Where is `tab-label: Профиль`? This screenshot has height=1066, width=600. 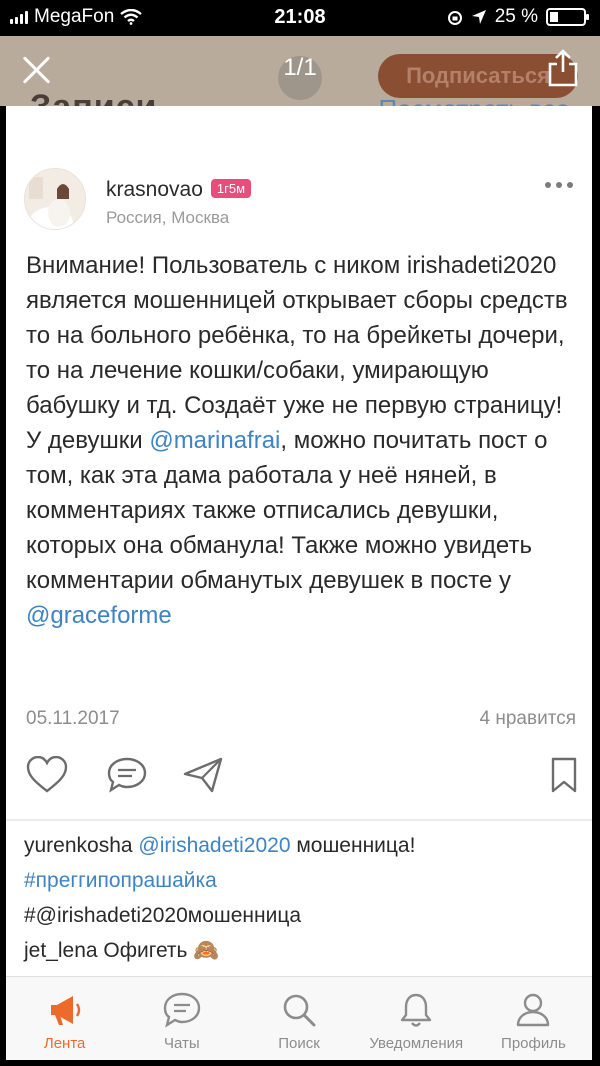 tab-label: Профиль is located at coordinates (533, 1043).